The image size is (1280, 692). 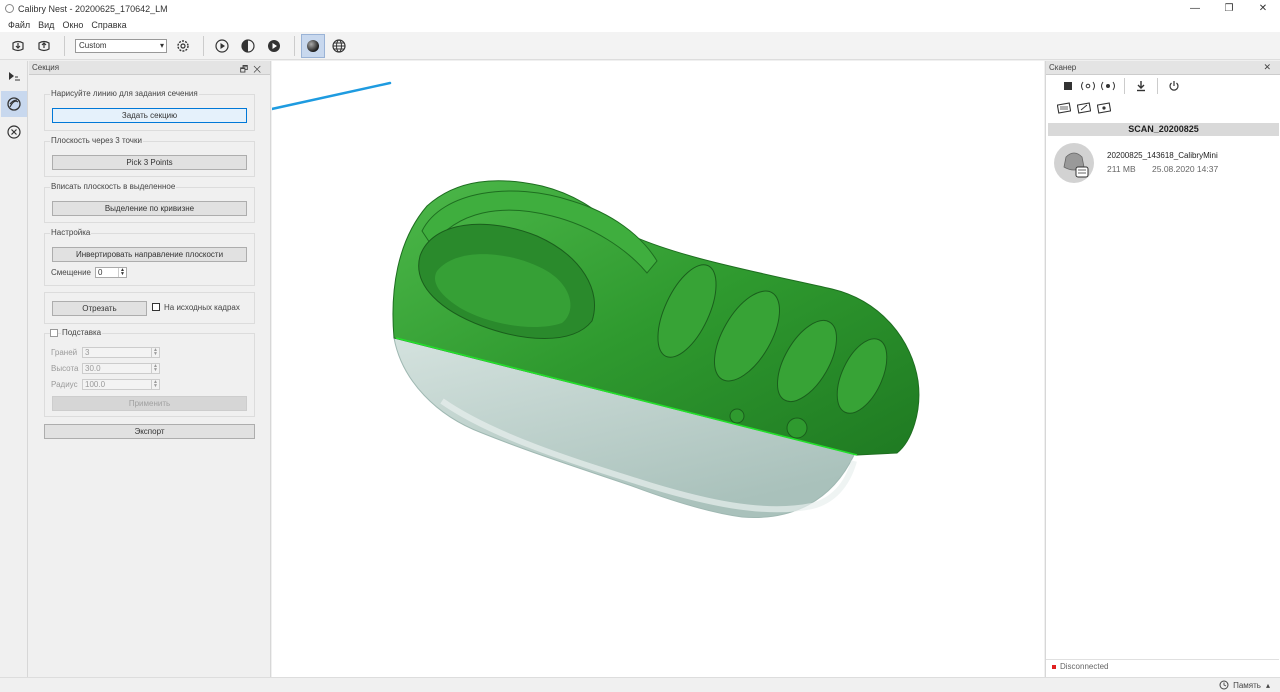 I want to click on play-button, so click(x=222, y=46).